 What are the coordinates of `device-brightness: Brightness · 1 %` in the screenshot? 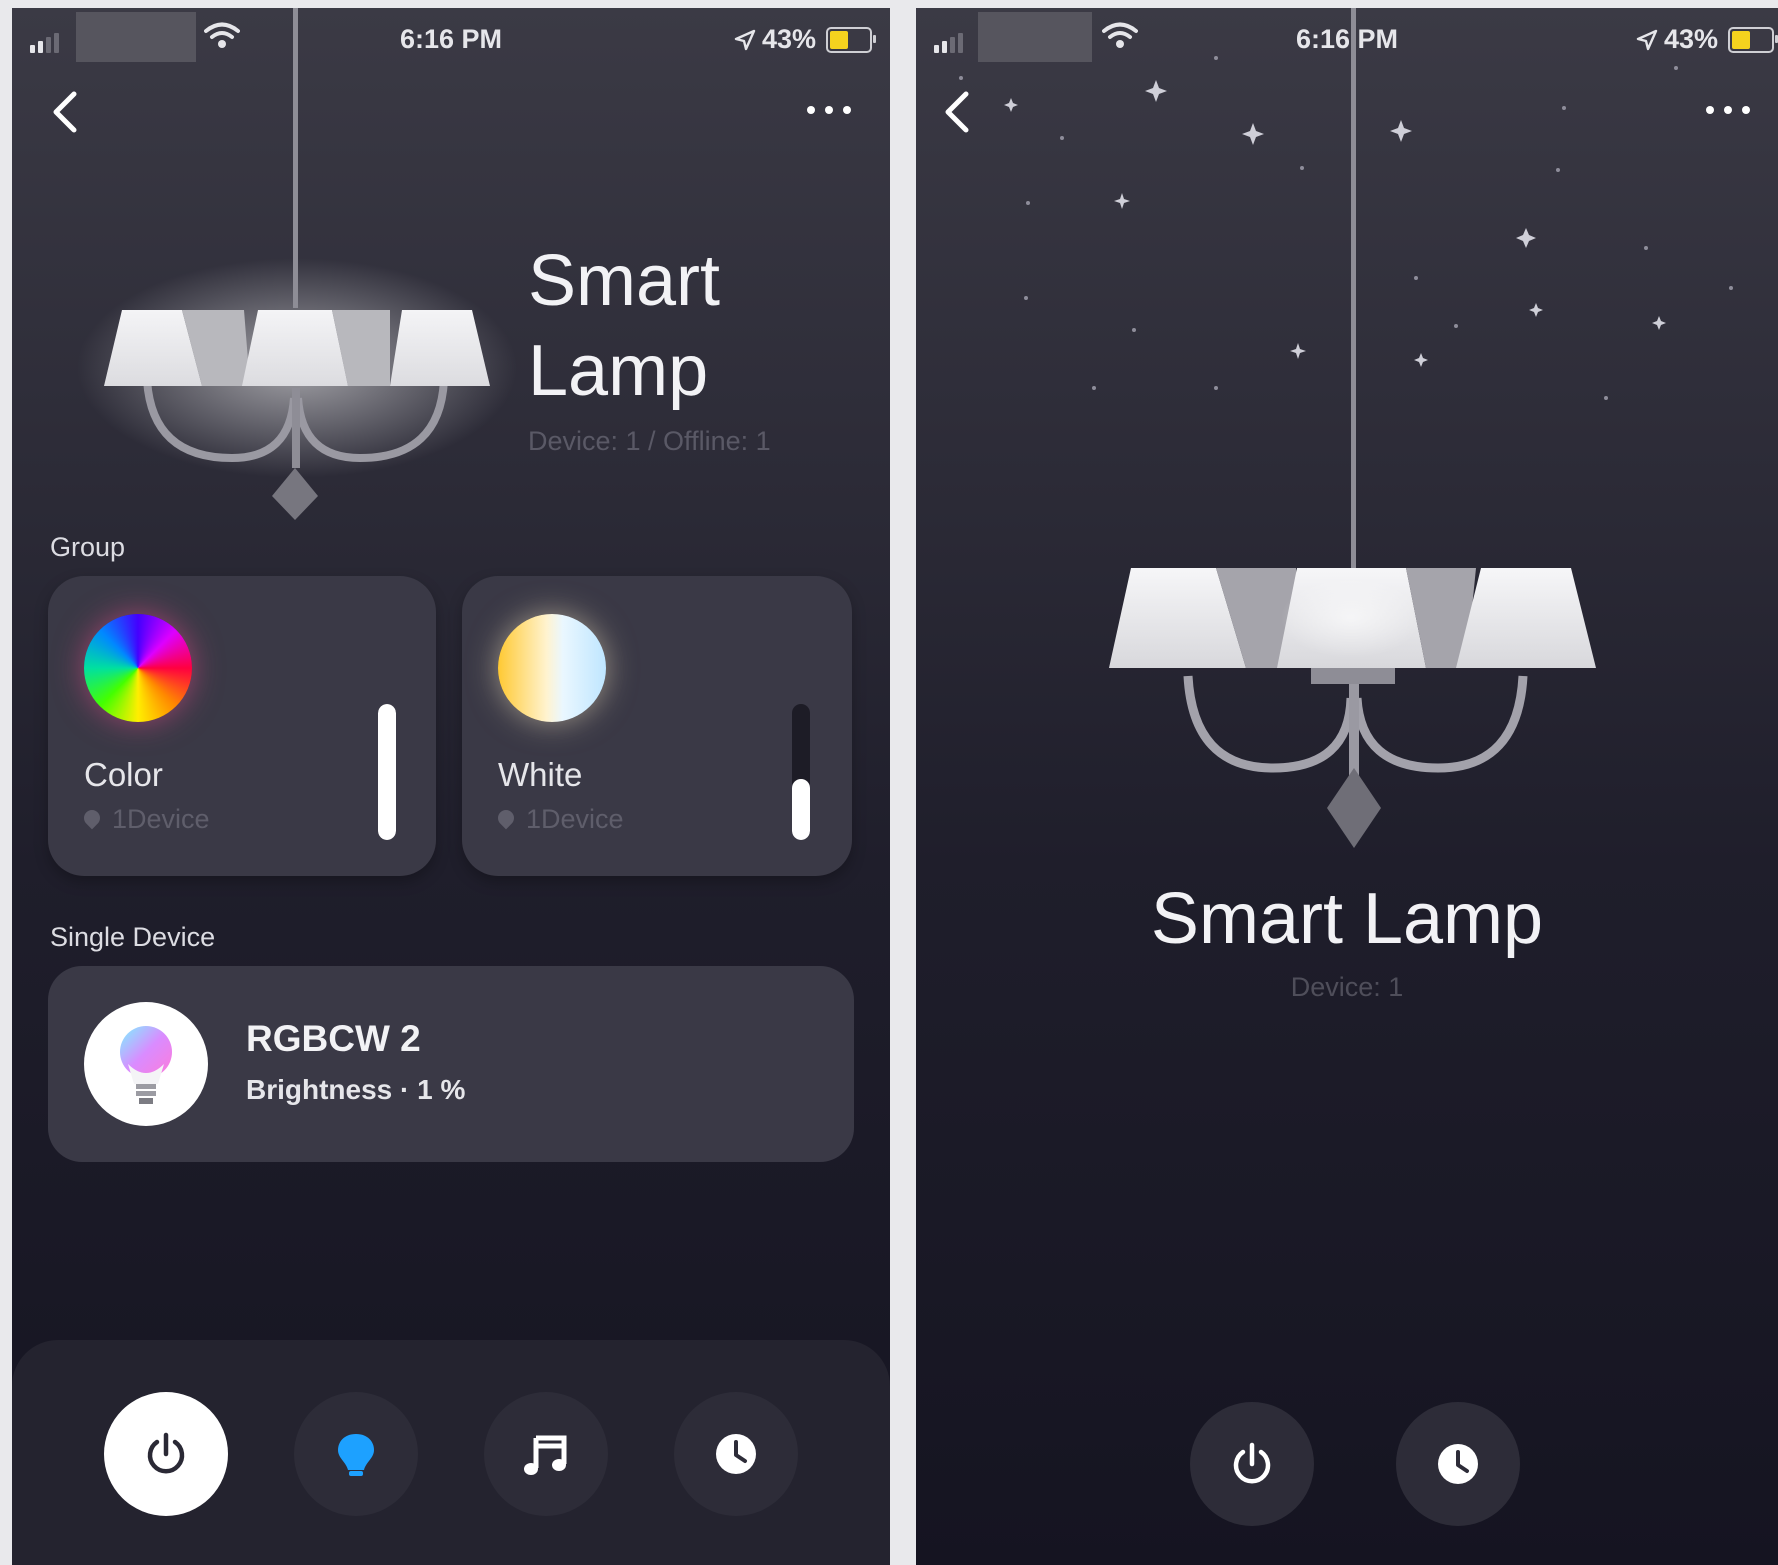 It's located at (356, 1089).